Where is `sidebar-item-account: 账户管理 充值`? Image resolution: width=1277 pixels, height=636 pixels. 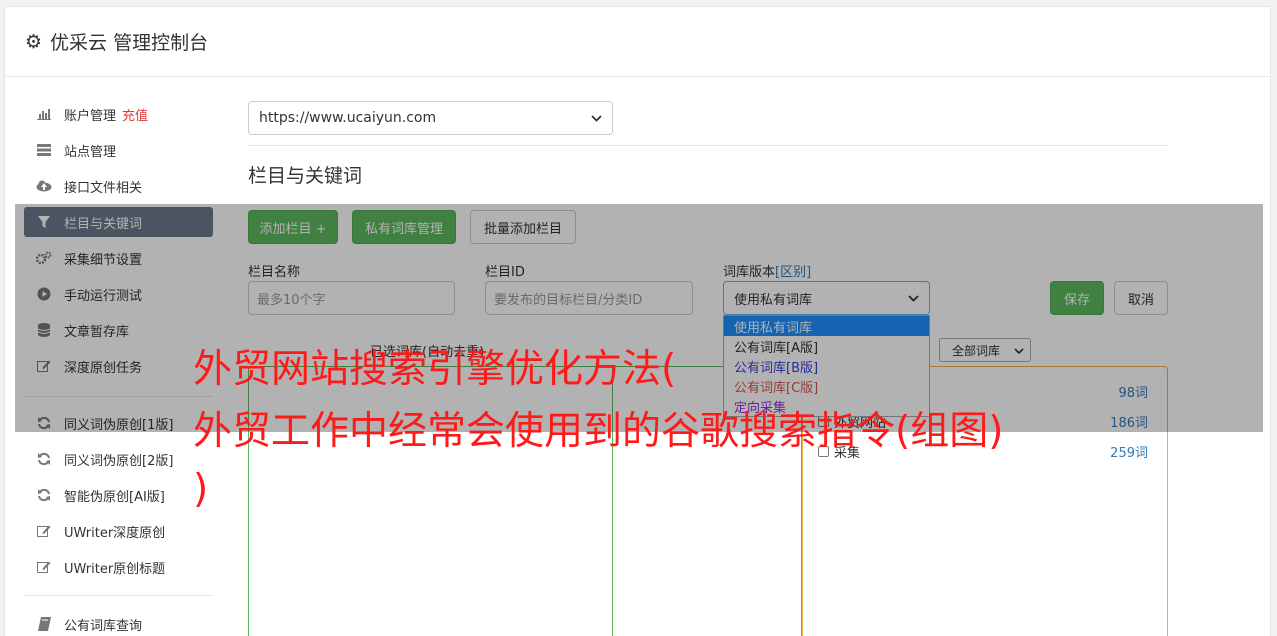 sidebar-item-account: 账户管理 充值 is located at coordinates (118, 114).